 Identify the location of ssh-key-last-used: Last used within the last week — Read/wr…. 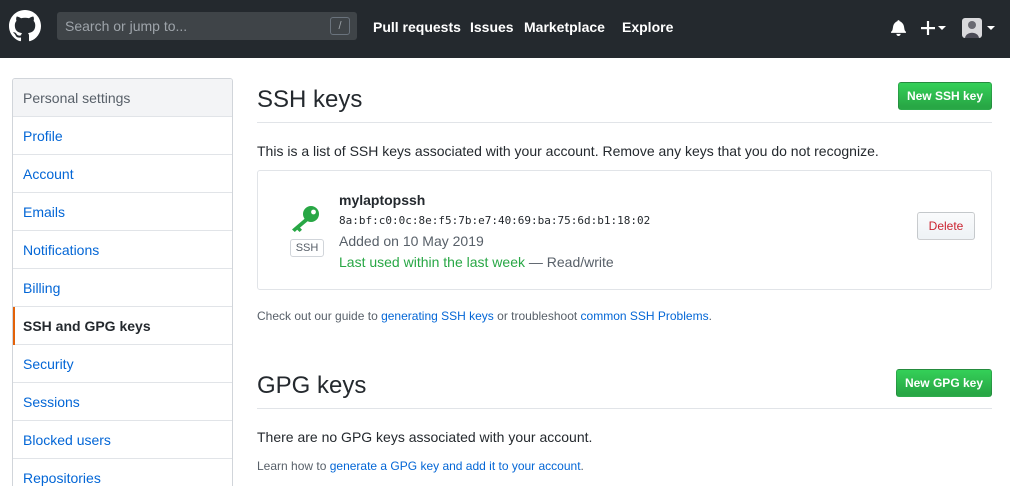
(476, 262).